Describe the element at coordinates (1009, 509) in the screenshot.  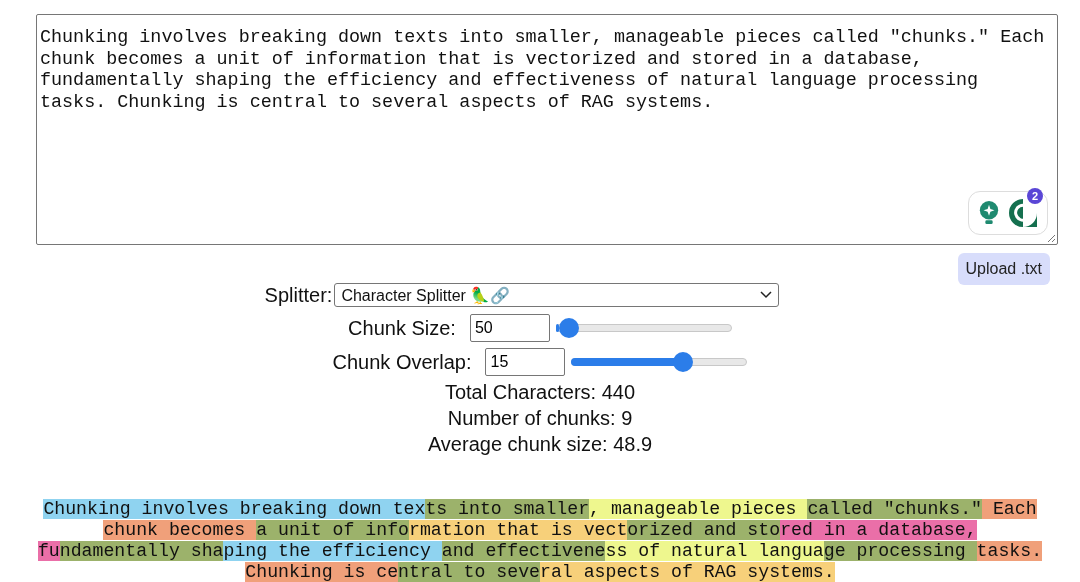
I see `chunk-segment: Each` at that location.